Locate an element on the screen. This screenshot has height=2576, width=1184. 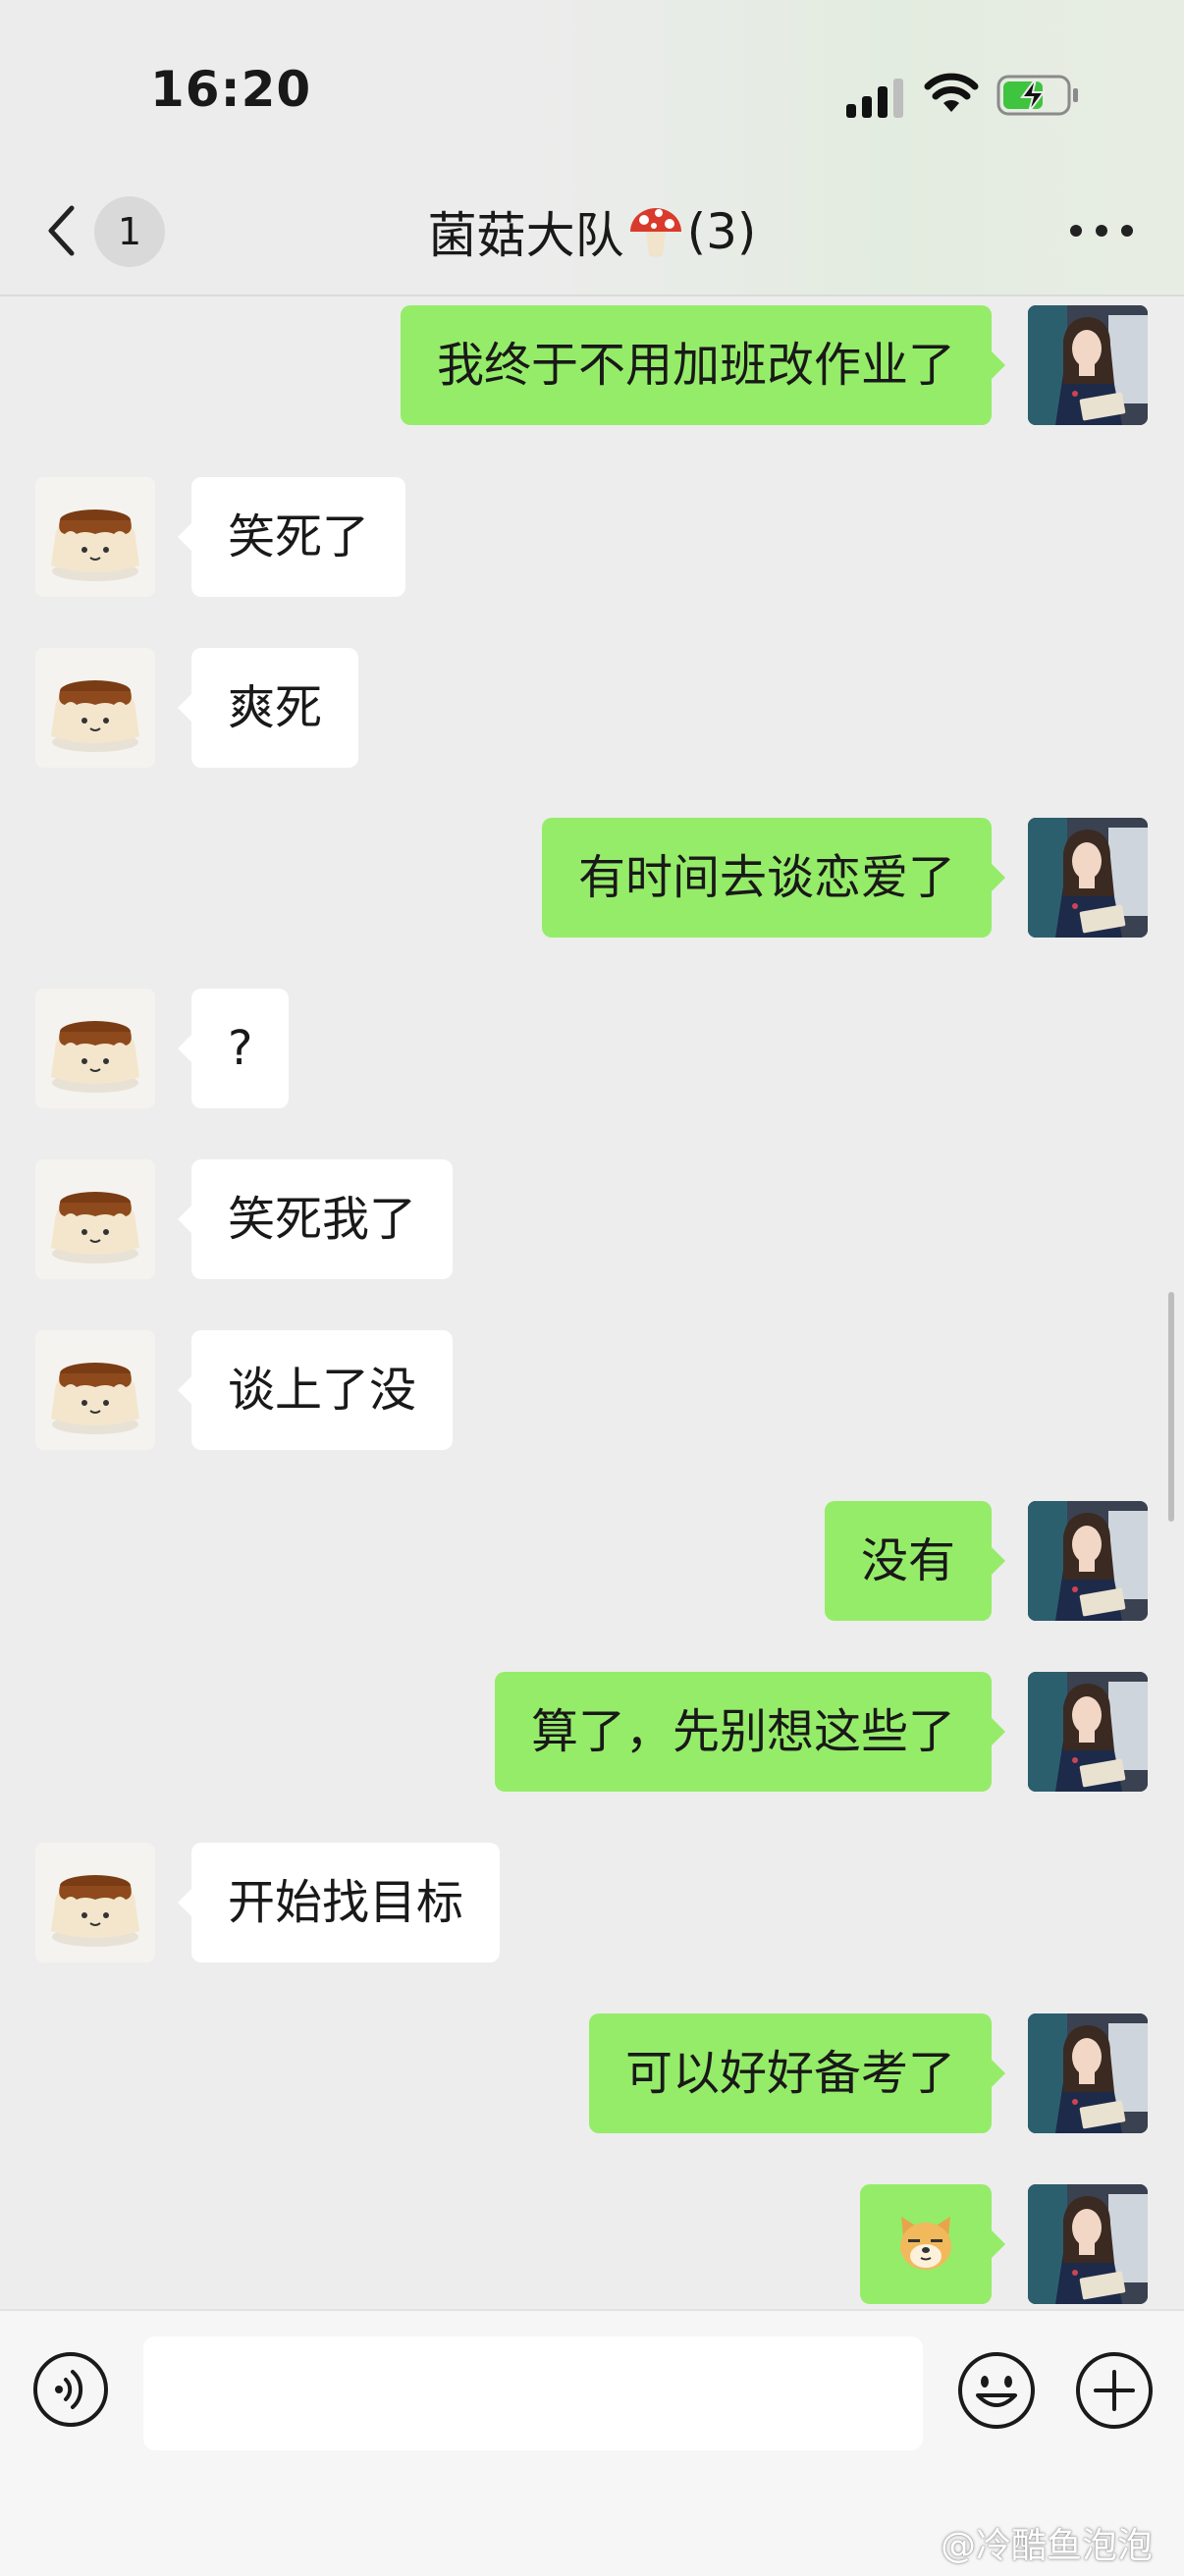
message-sent: 我终于不用加班改作业了 is located at coordinates (592, 365).